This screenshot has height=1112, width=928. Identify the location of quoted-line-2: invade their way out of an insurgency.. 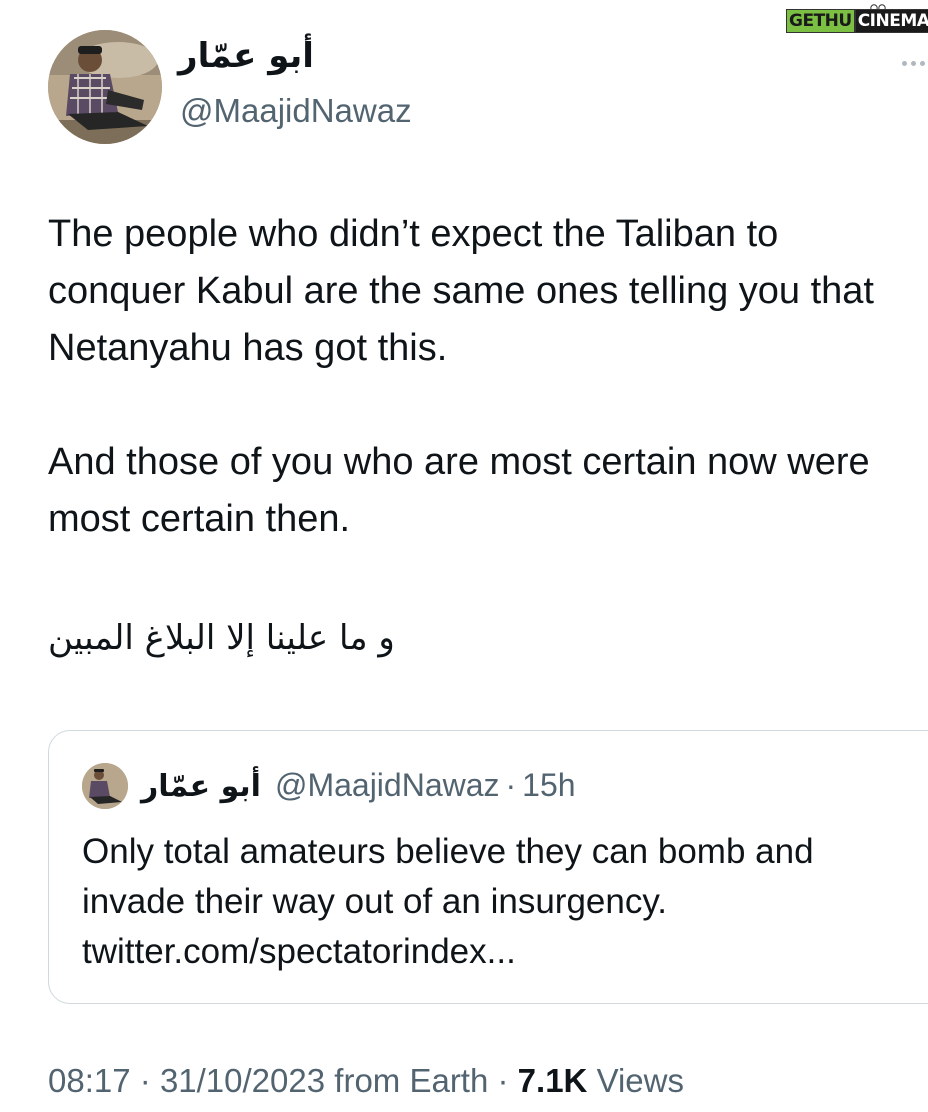
(374, 901).